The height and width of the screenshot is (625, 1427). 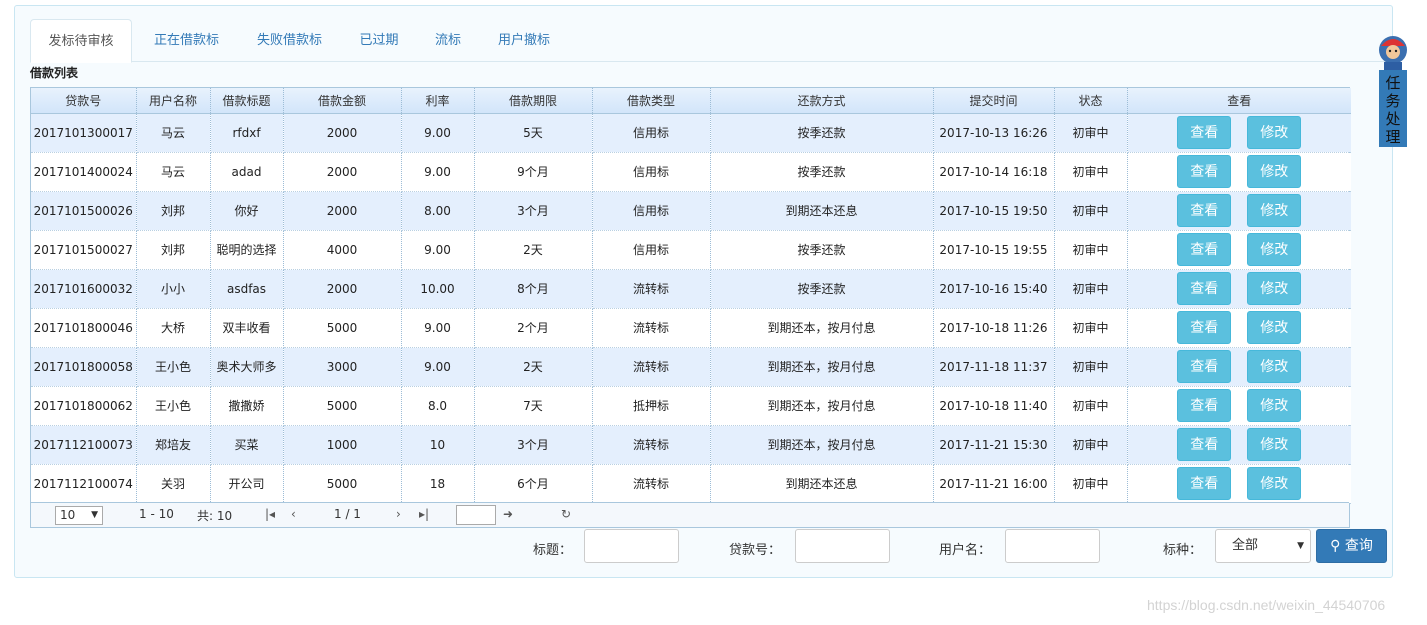 What do you see at coordinates (1393, 53) in the screenshot?
I see `mascot-icon` at bounding box center [1393, 53].